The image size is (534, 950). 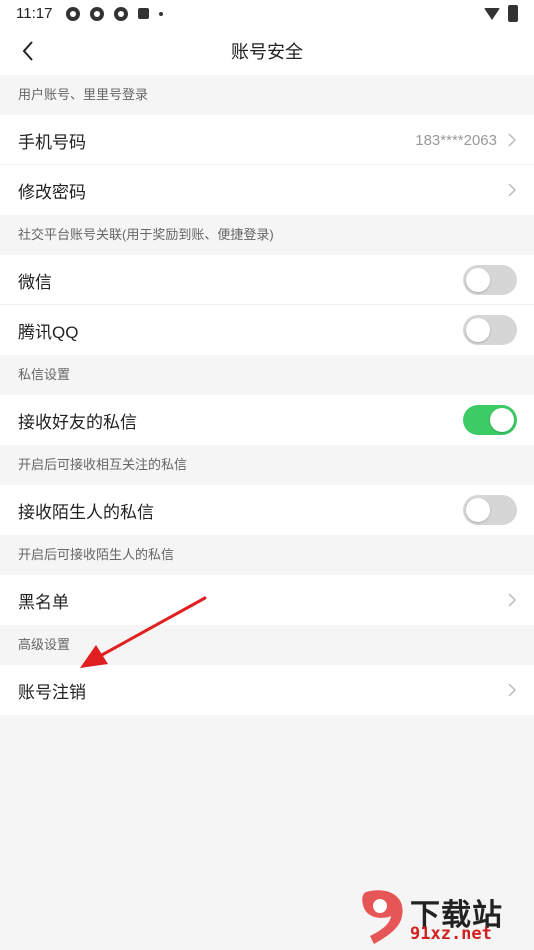 I want to click on settings-row: 接收陌生人的私信, so click(x=267, y=510).